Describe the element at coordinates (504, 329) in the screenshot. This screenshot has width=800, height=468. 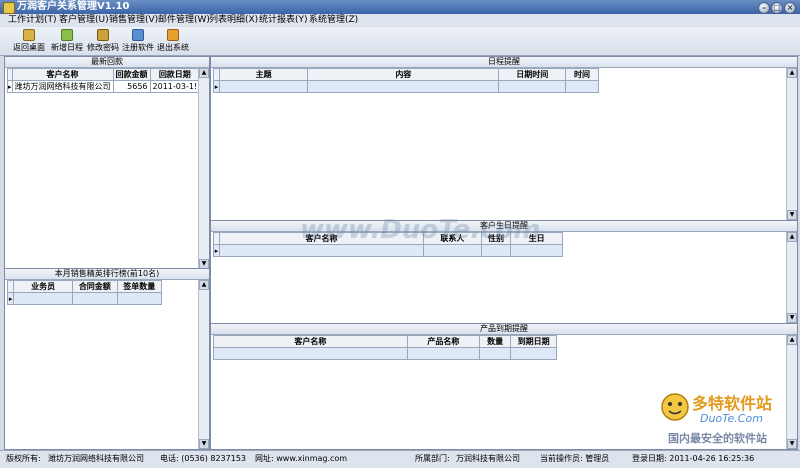
I see `product-expiry-caption: 产品到期提醒` at that location.